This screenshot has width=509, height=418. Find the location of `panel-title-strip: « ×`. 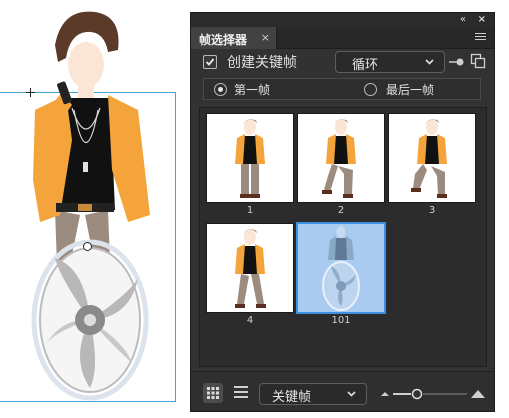

panel-title-strip: « × is located at coordinates (342, 20).